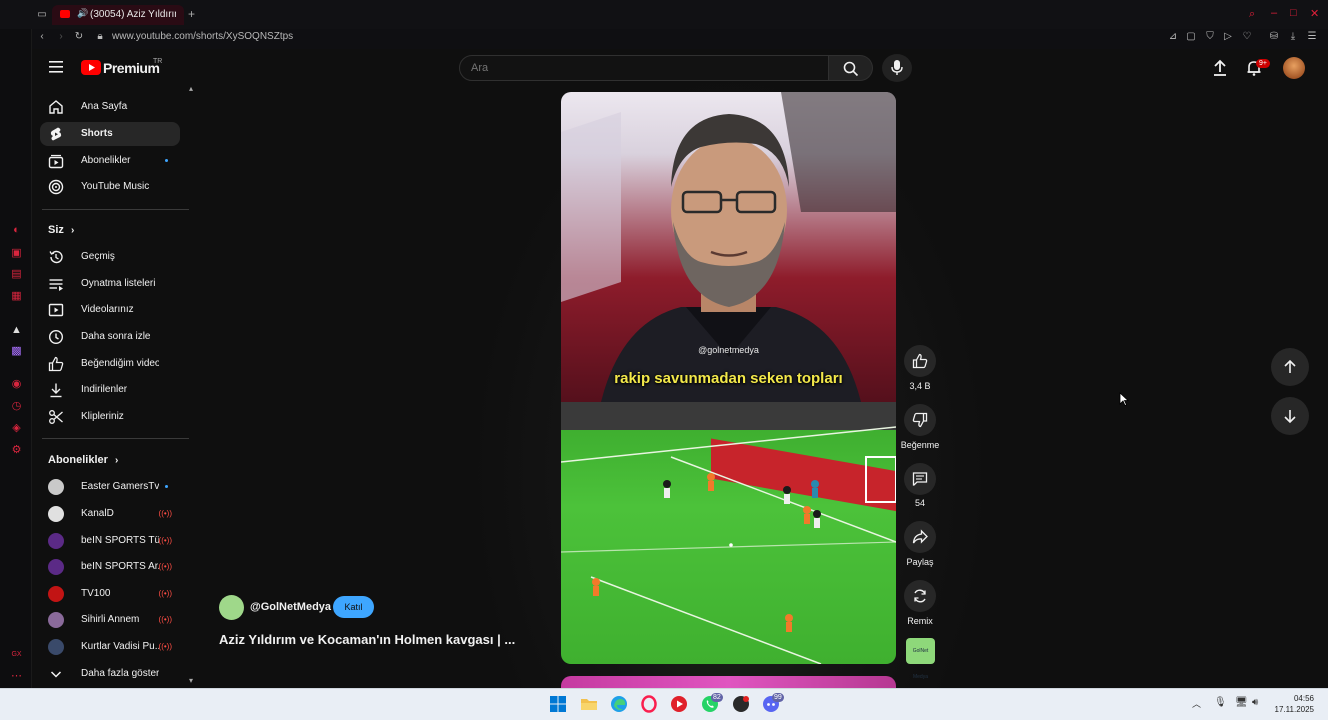 This screenshot has height=720, width=1328. I want to click on sidebar-item-liked-videos: Beğendiğim videolar, so click(110, 364).